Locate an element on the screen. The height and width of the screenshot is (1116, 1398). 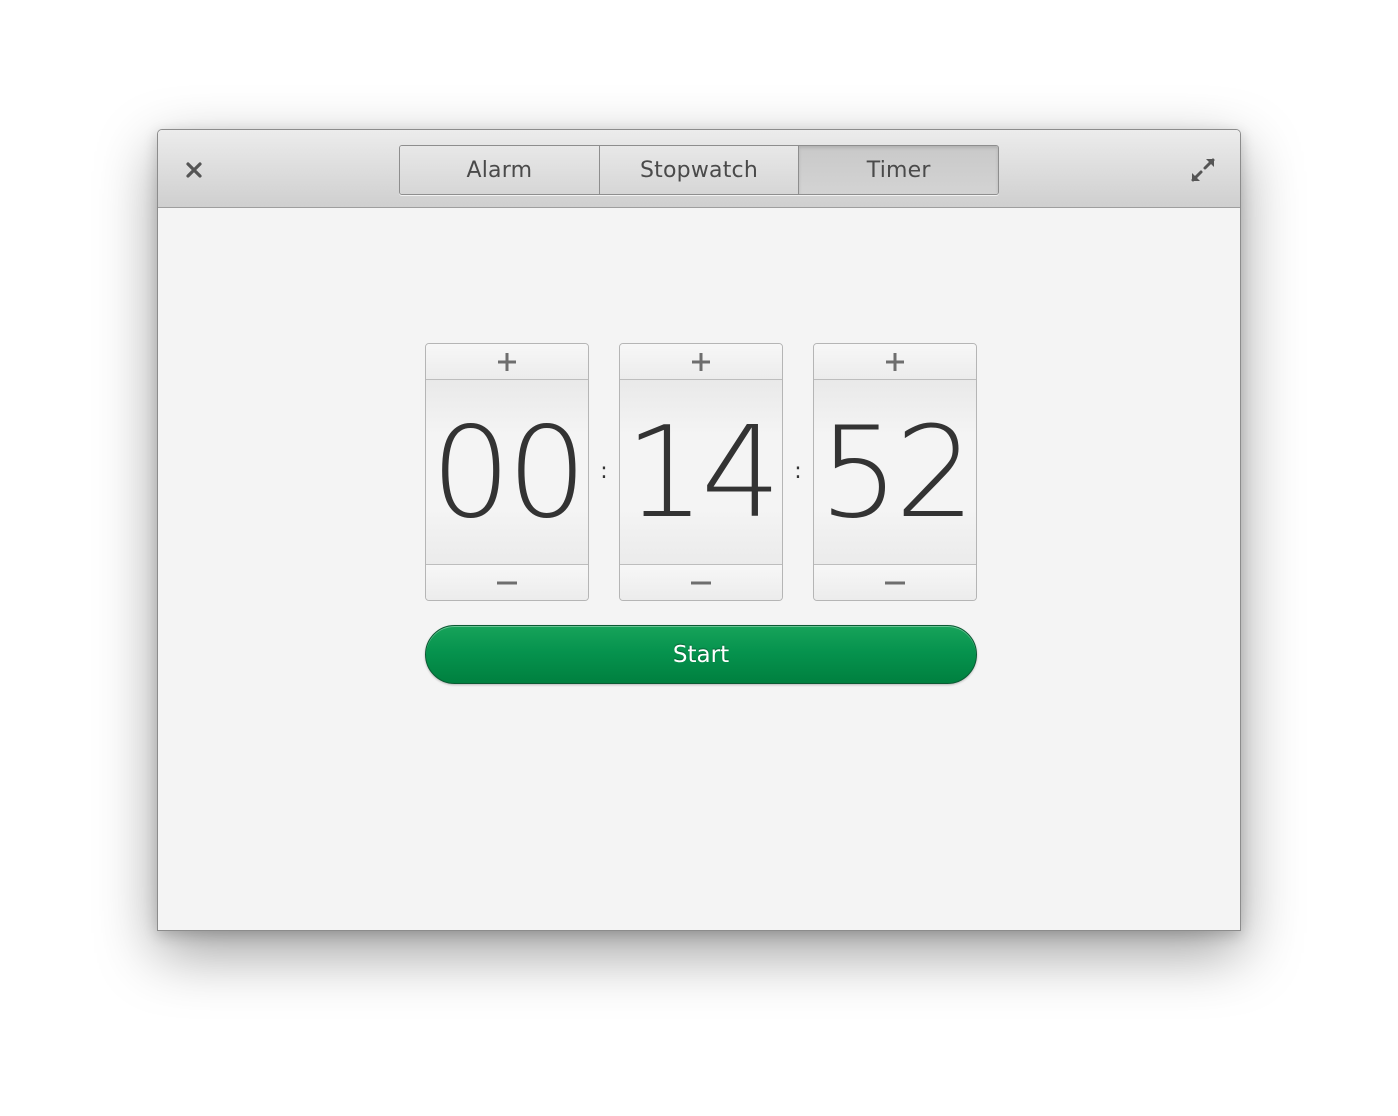
hours-value: 00 is located at coordinates (507, 472).